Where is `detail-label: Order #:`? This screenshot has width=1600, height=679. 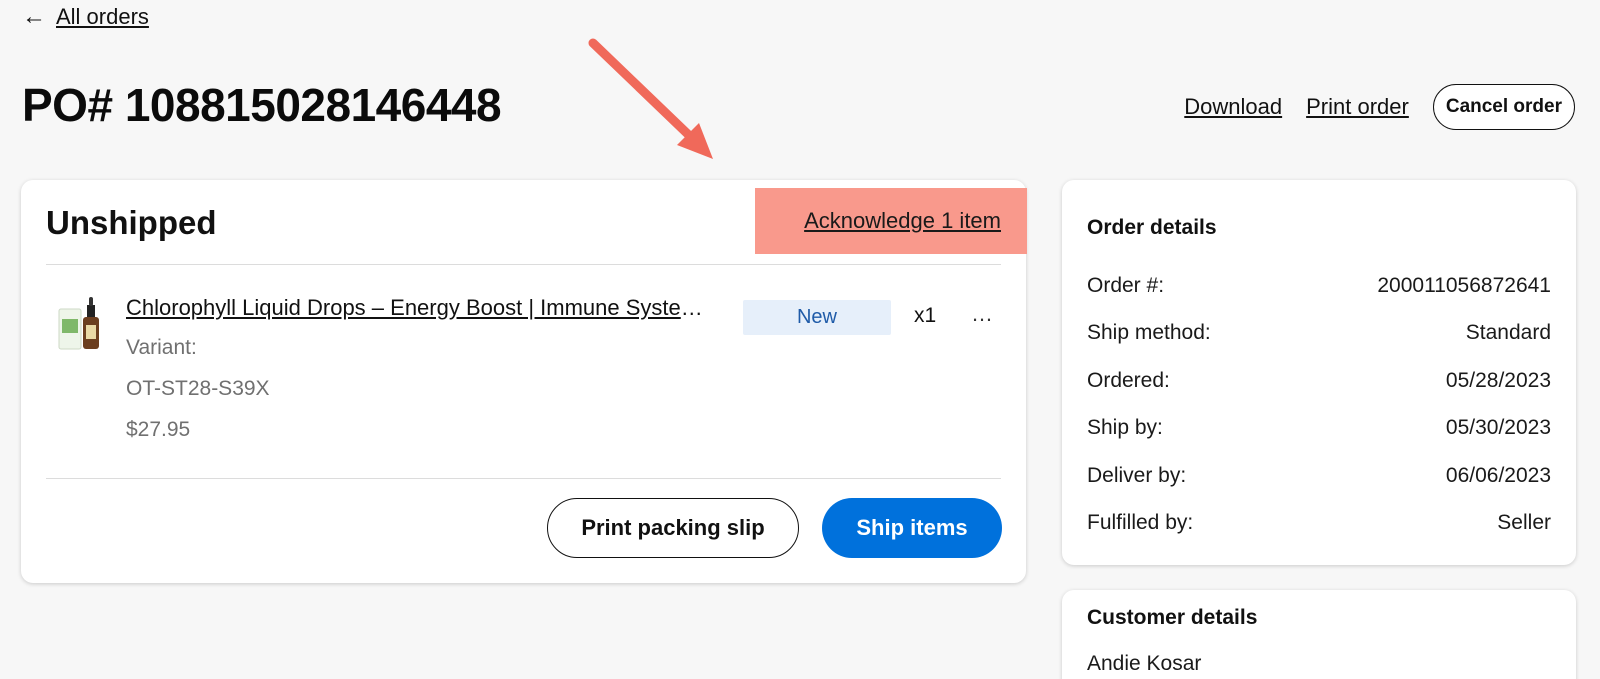
detail-label: Order #: is located at coordinates (1126, 285).